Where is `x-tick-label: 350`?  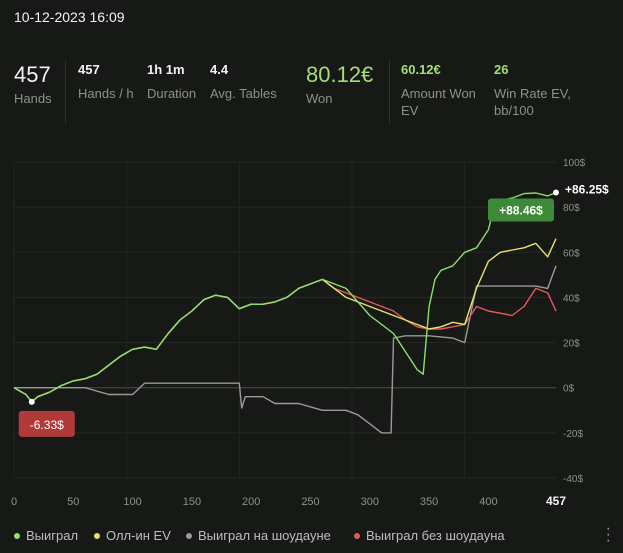 x-tick-label: 350 is located at coordinates (429, 502).